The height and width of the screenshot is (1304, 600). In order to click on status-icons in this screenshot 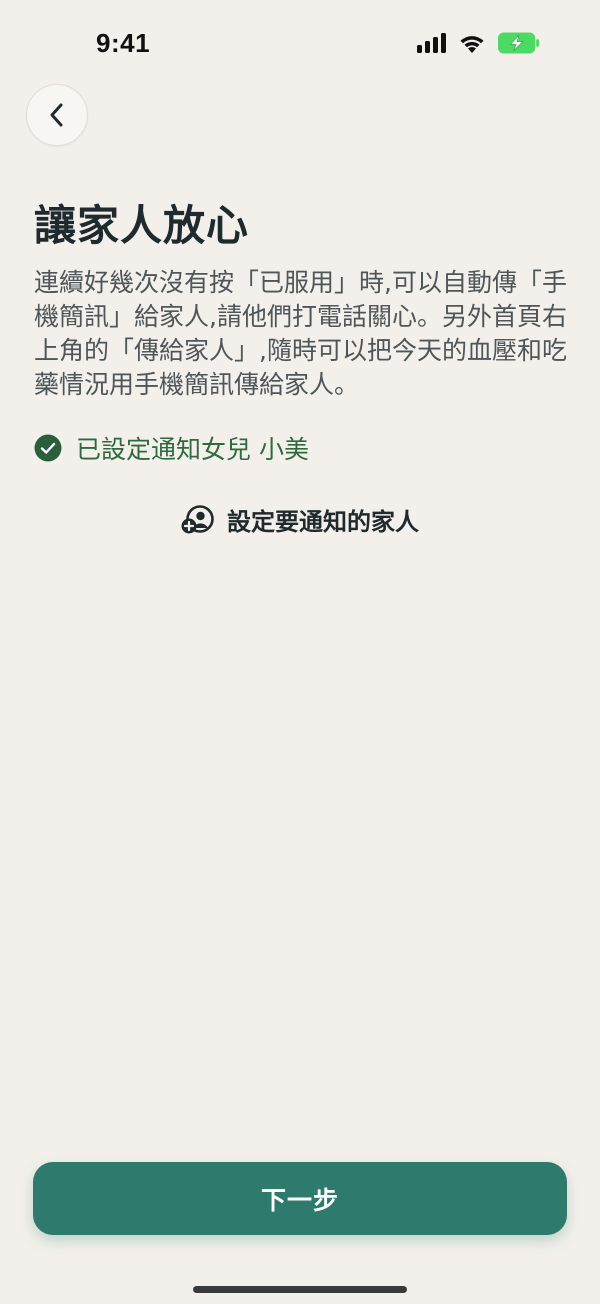, I will do `click(478, 43)`.